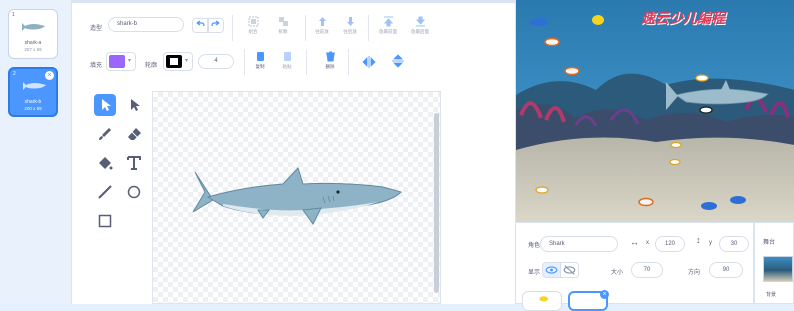 The height and width of the screenshot is (311, 794). I want to click on redo-icon, so click(215, 23).